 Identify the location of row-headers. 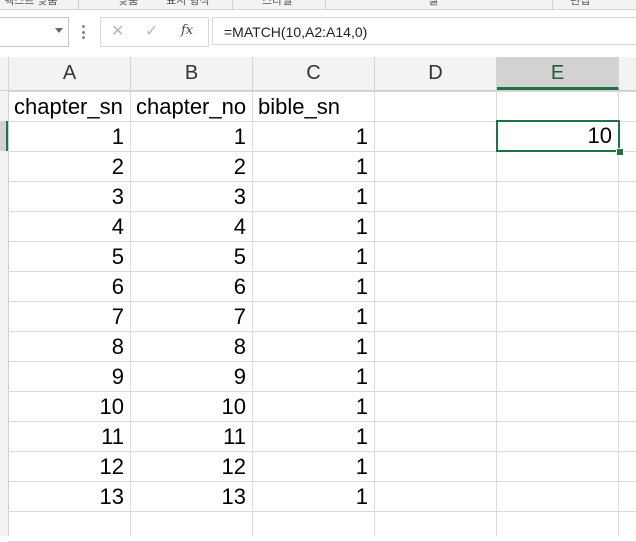
(4, 313).